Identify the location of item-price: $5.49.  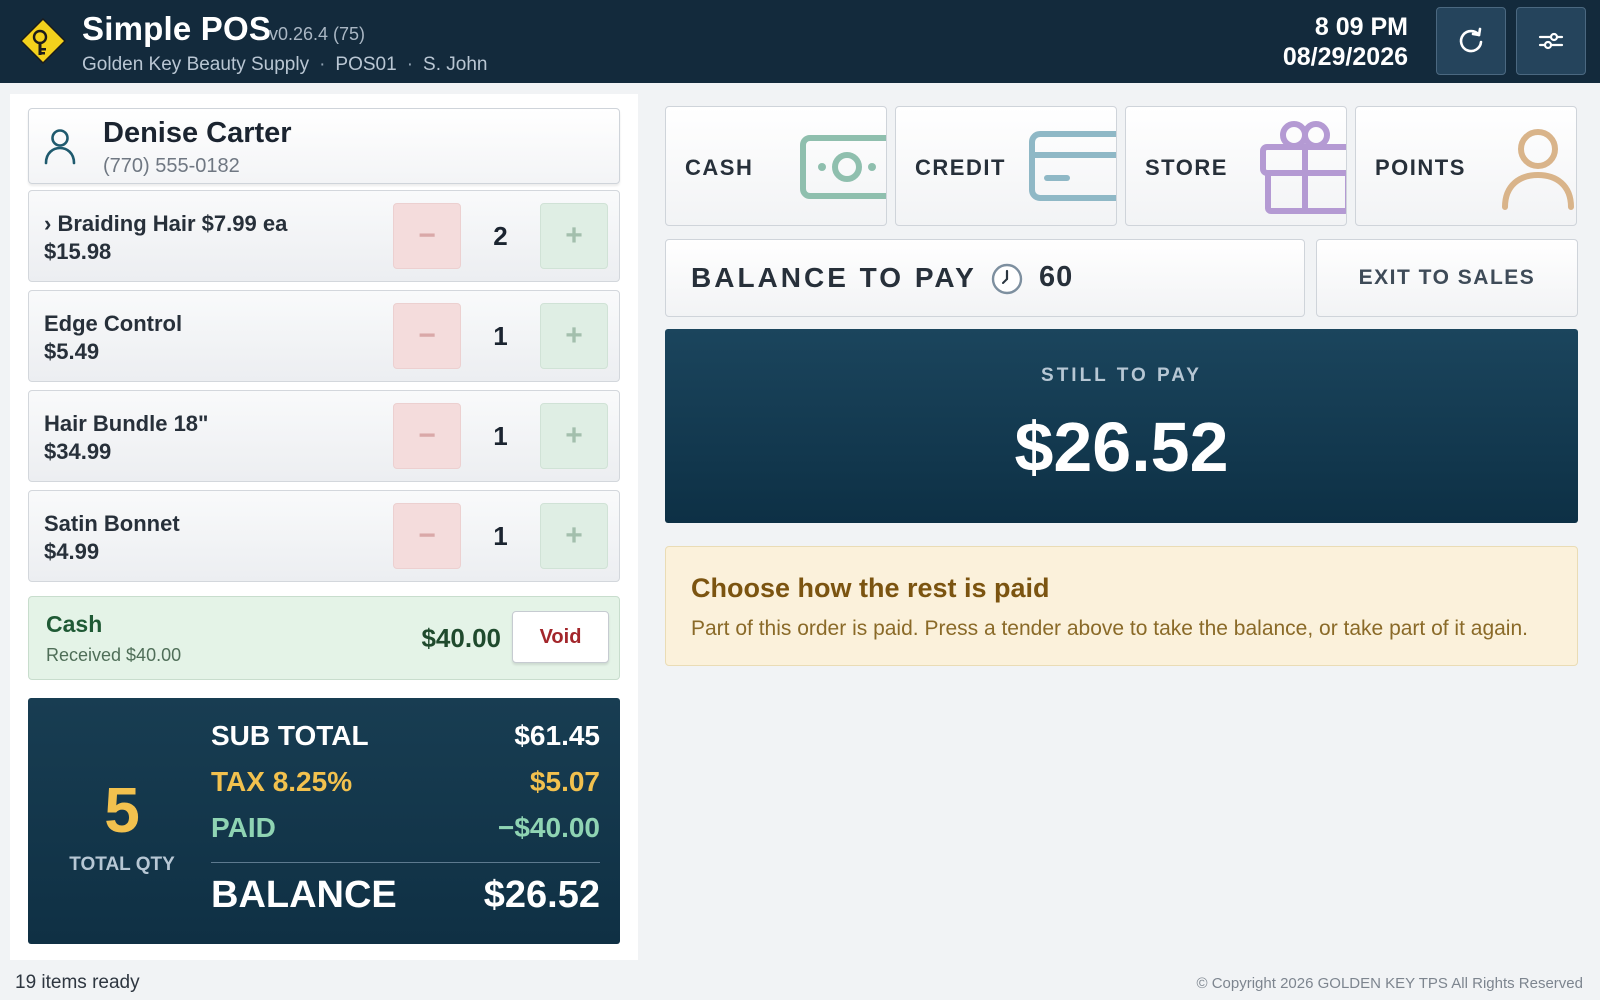
(72, 351).